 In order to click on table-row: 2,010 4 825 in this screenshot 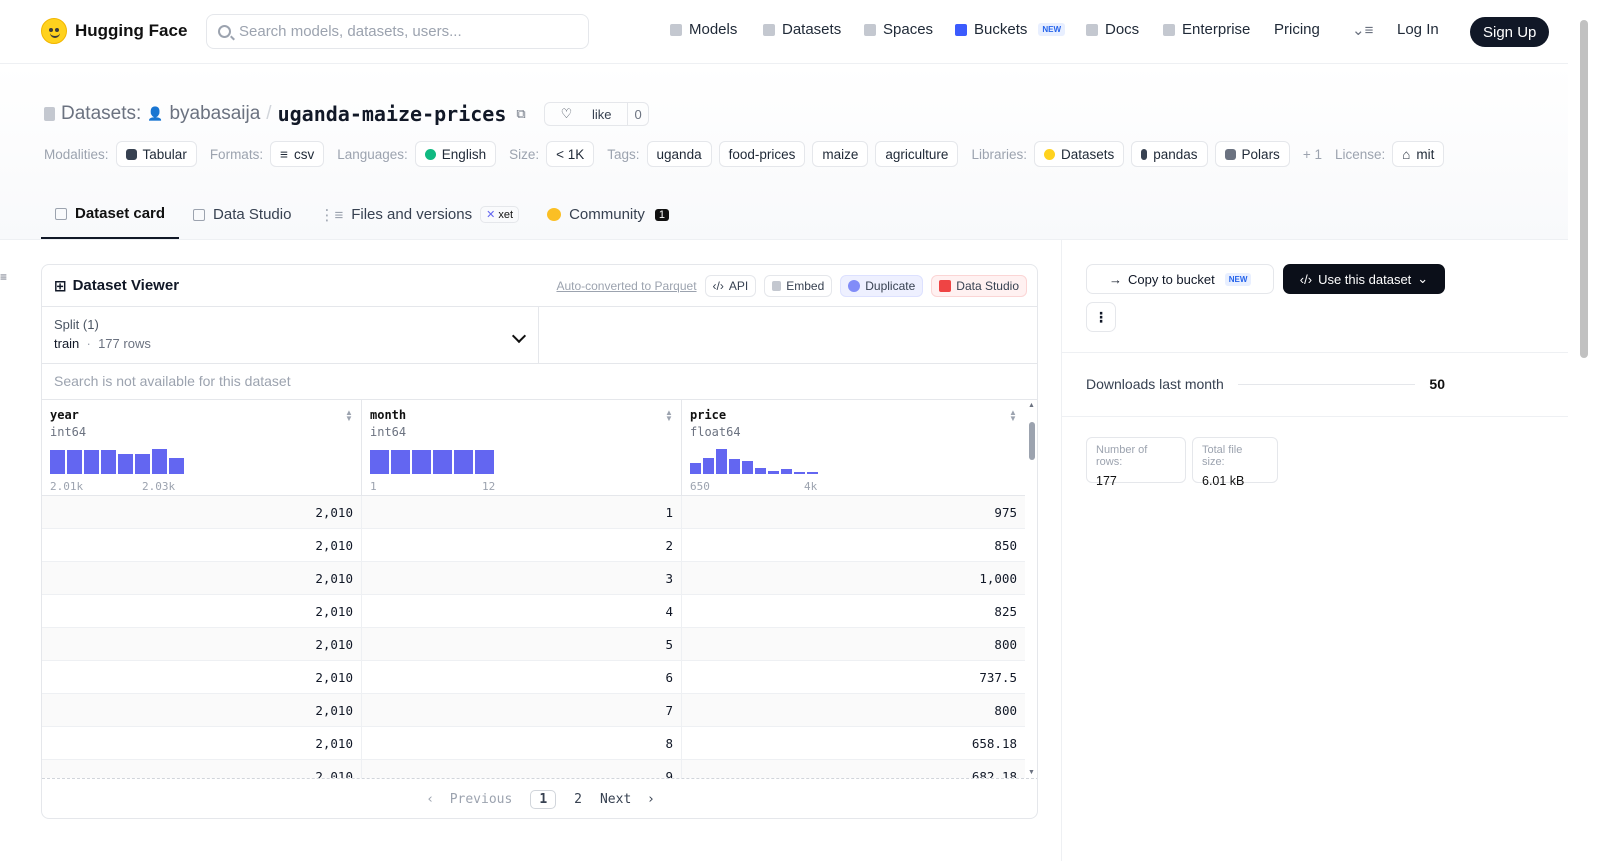, I will do `click(533, 611)`.